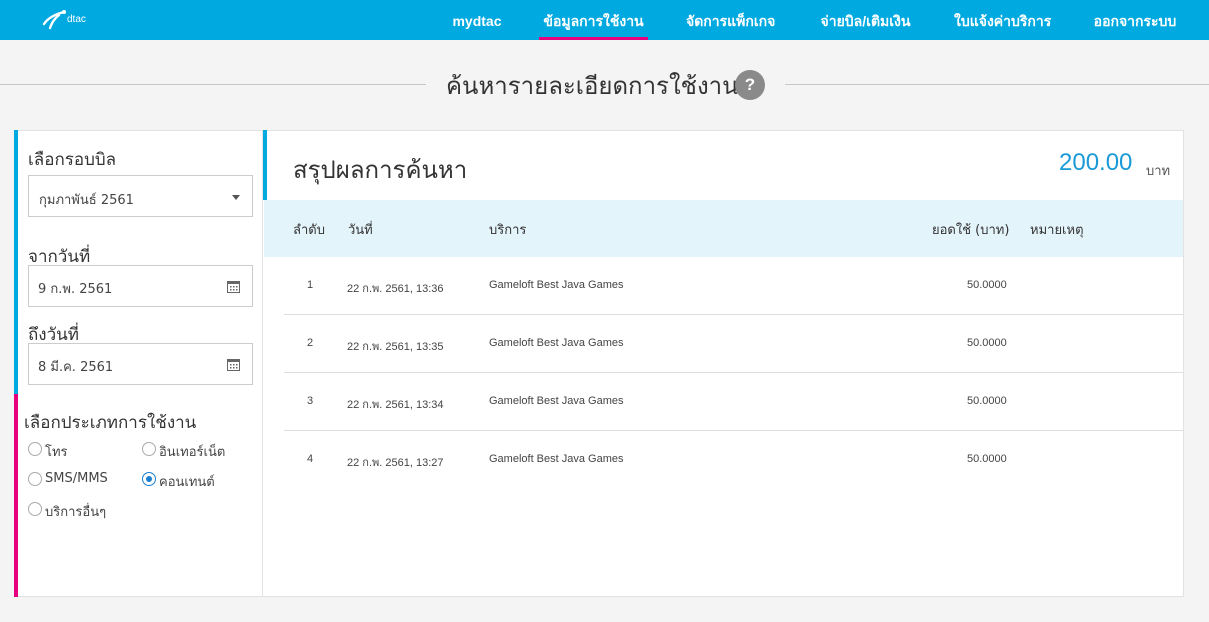 Image resolution: width=1209 pixels, height=622 pixels. What do you see at coordinates (86, 200) in the screenshot?
I see `bill-cycle-value: กุมภาพันธ์ 2561` at bounding box center [86, 200].